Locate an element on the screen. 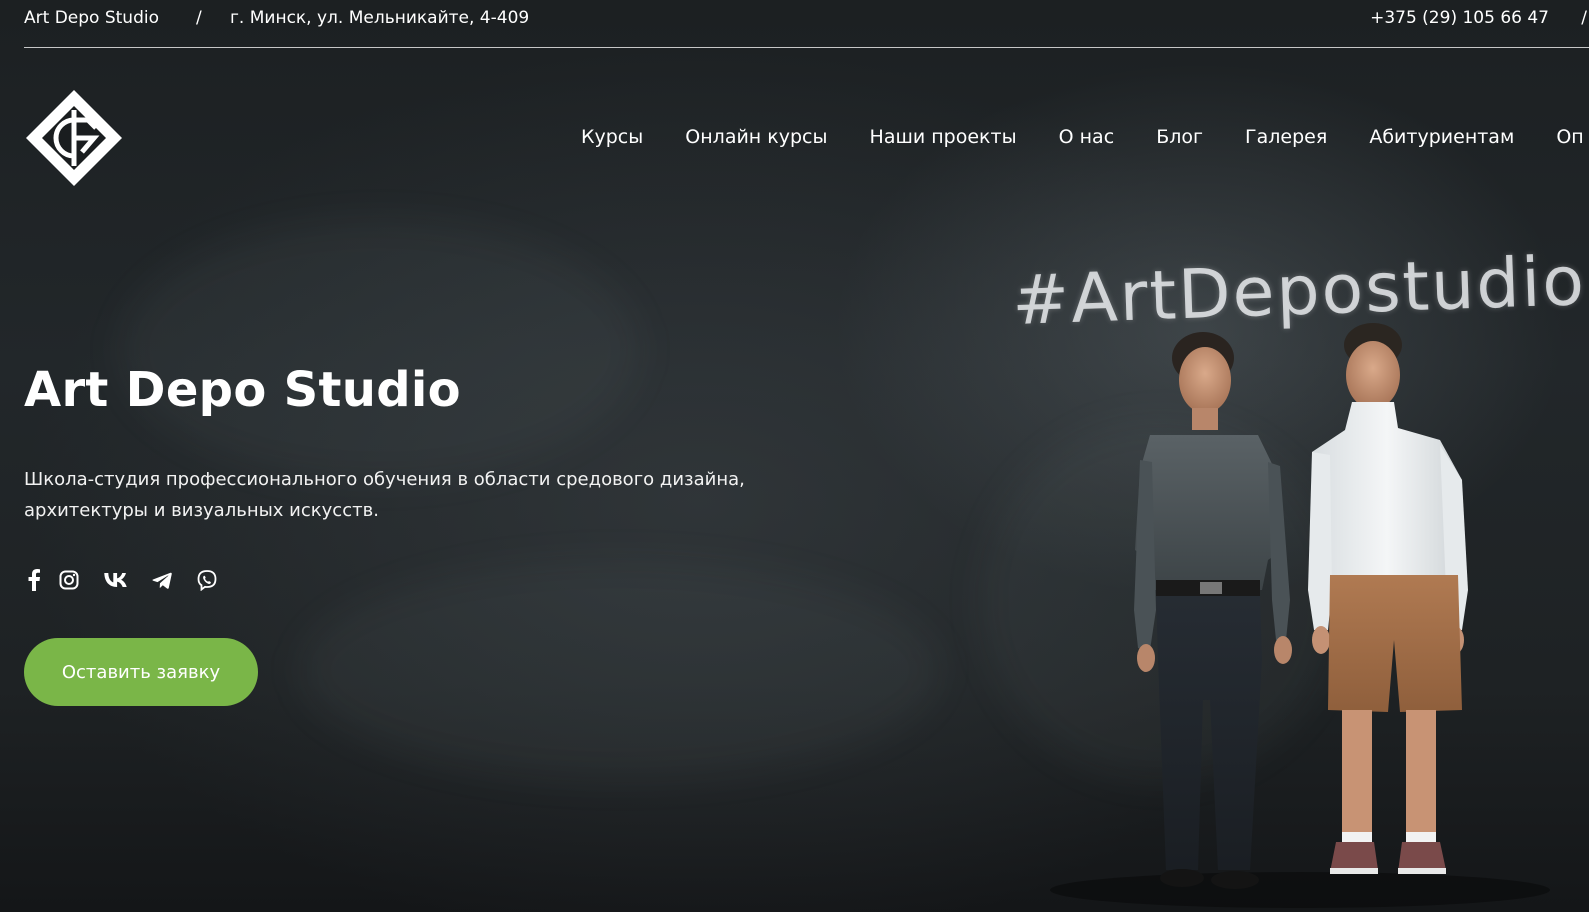 This screenshot has height=912, width=1589. nav-item-gallery: Галерея is located at coordinates (1286, 137).